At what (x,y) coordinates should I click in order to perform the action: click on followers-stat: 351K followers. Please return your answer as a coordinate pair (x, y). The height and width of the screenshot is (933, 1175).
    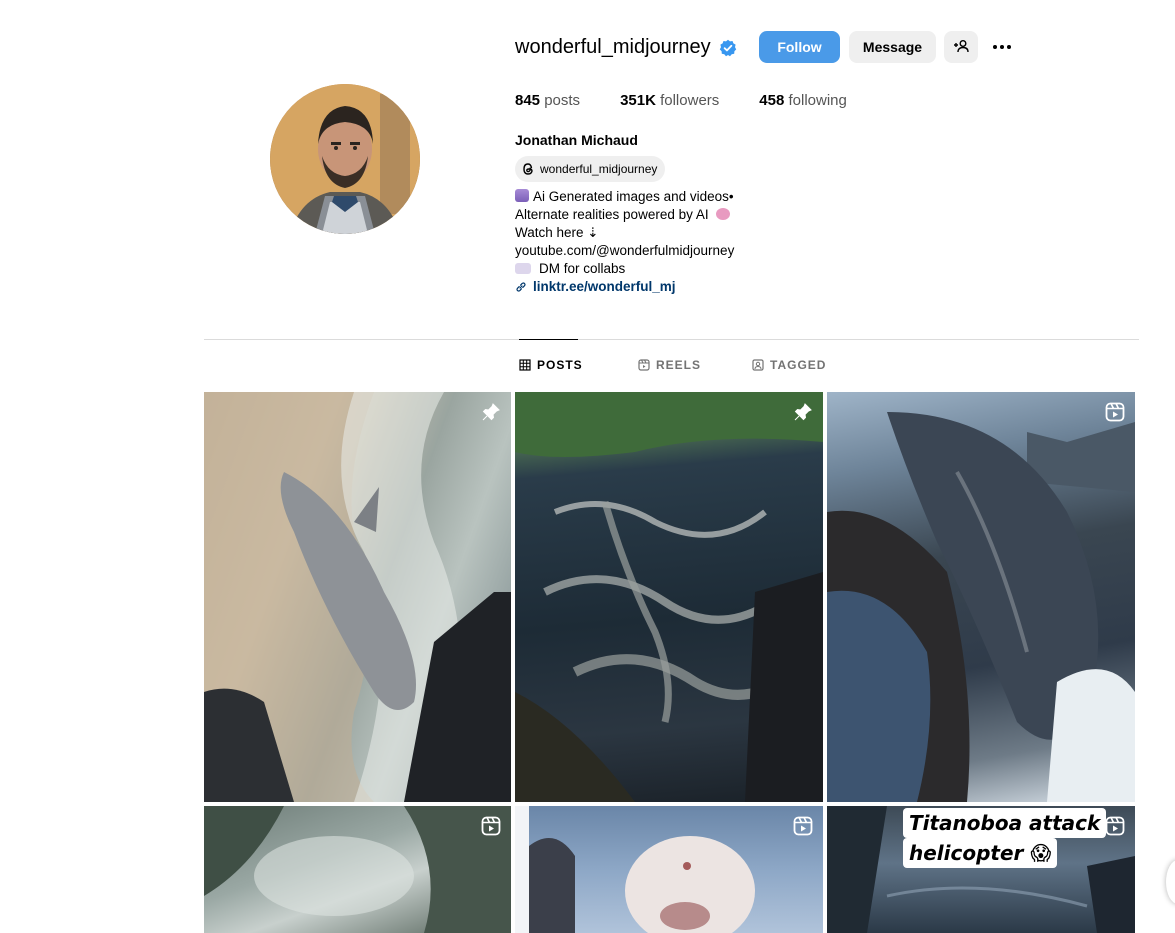
    Looking at the image, I should click on (669, 100).